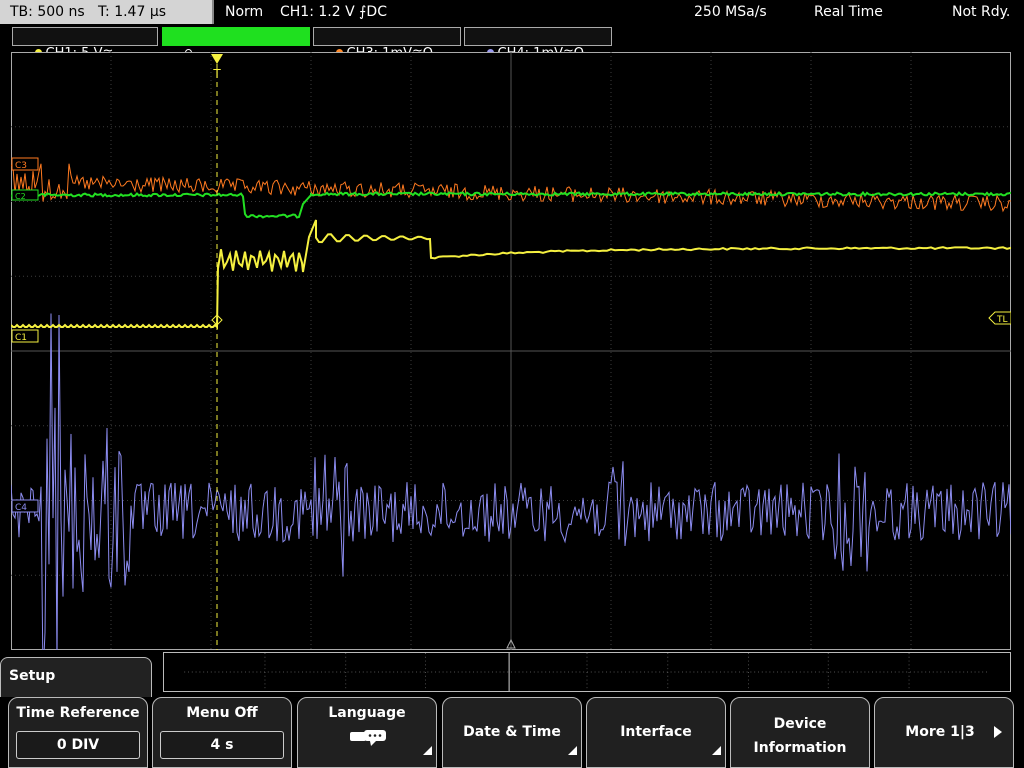  What do you see at coordinates (998, 732) in the screenshot?
I see `arrow-right-icon` at bounding box center [998, 732].